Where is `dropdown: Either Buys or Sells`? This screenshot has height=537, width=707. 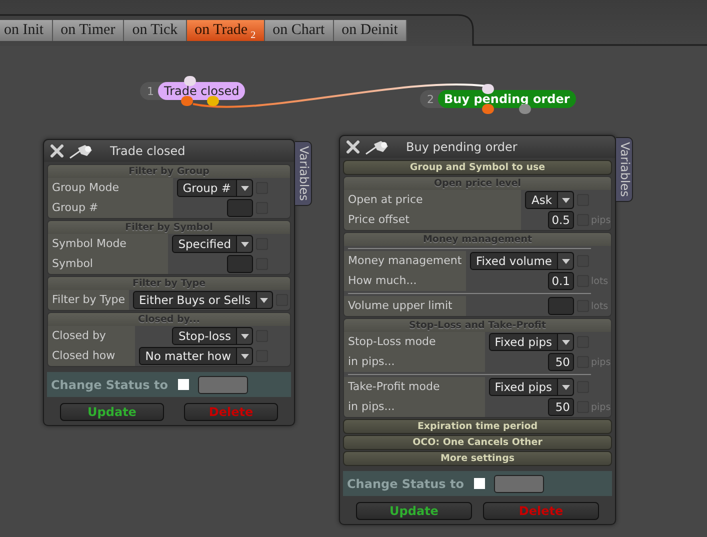 dropdown: Either Buys or Sells is located at coordinates (203, 300).